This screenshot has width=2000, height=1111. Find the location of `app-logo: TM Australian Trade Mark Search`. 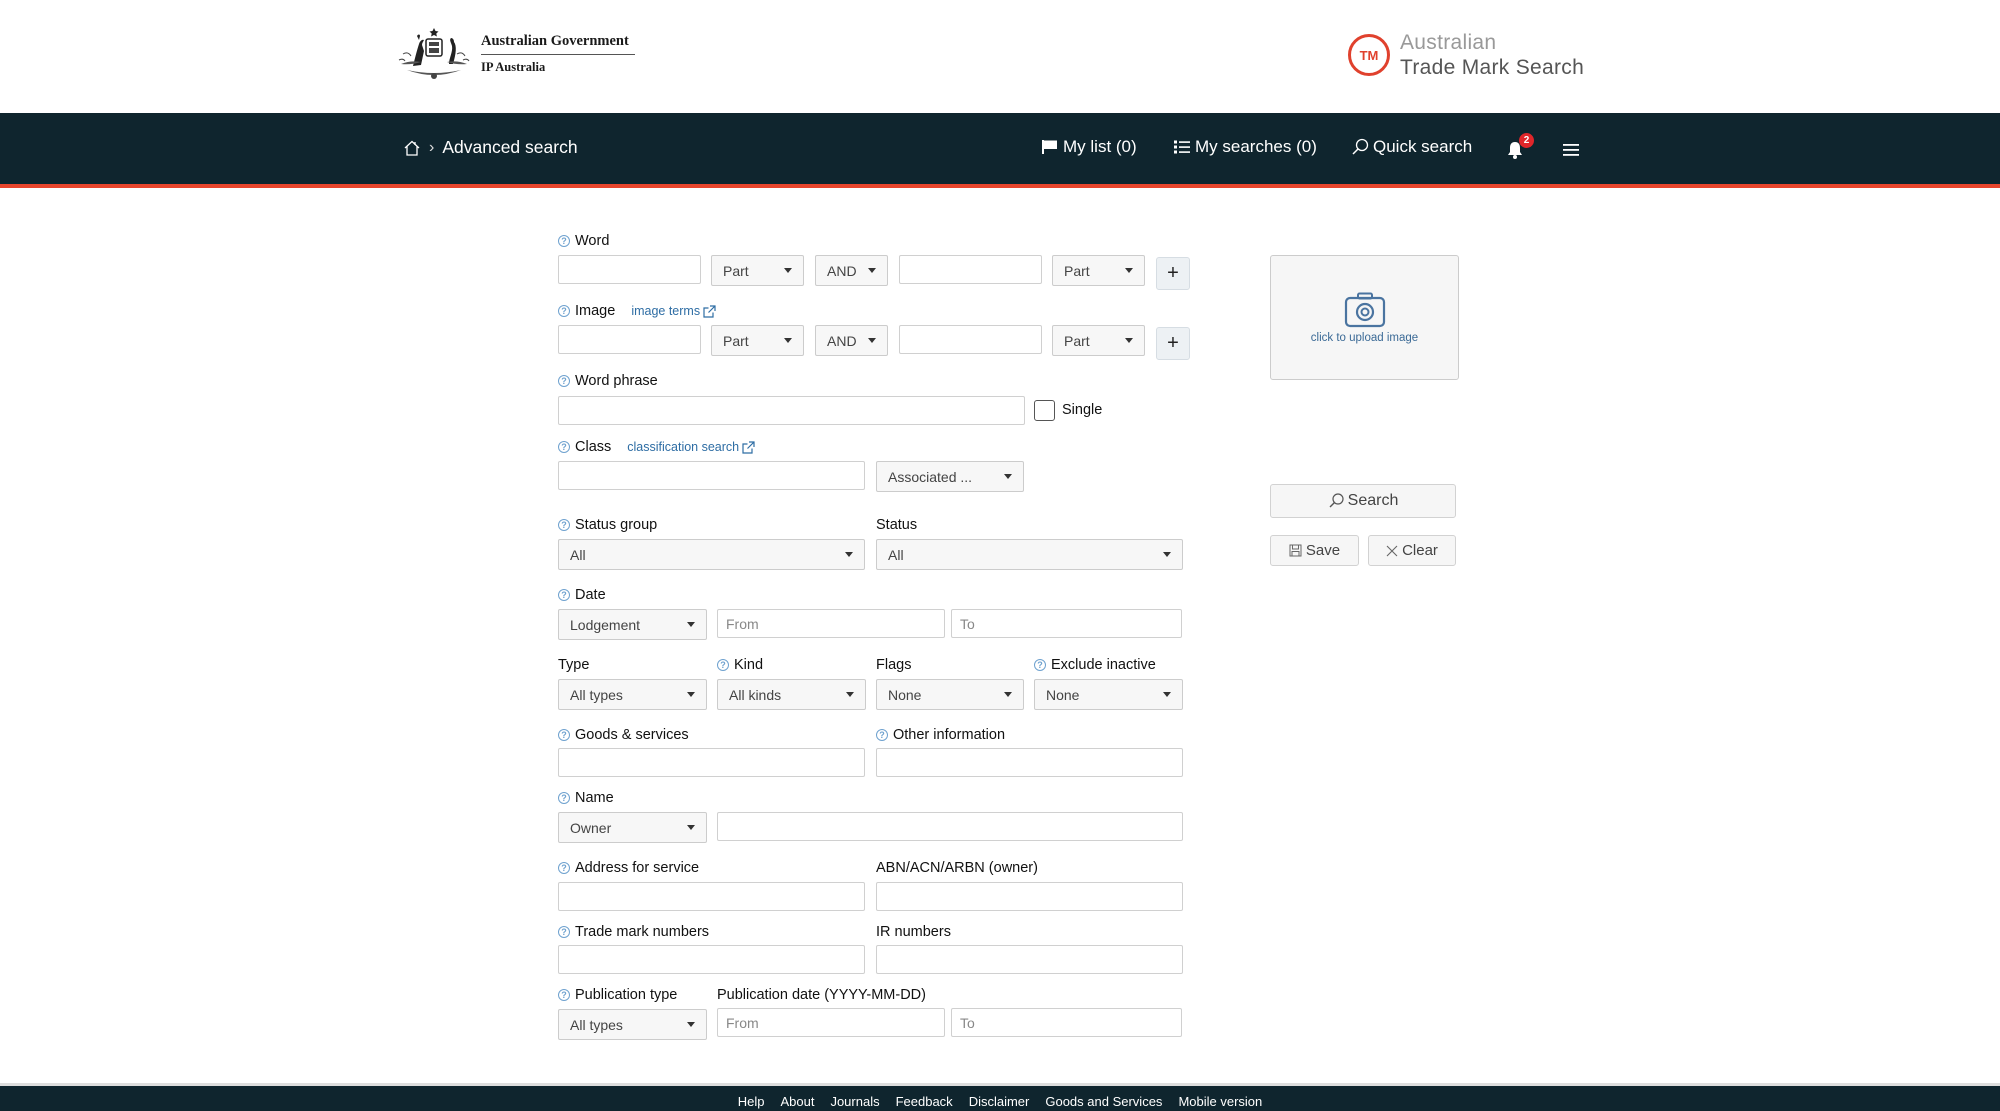

app-logo: TM Australian Trade Mark Search is located at coordinates (1466, 55).